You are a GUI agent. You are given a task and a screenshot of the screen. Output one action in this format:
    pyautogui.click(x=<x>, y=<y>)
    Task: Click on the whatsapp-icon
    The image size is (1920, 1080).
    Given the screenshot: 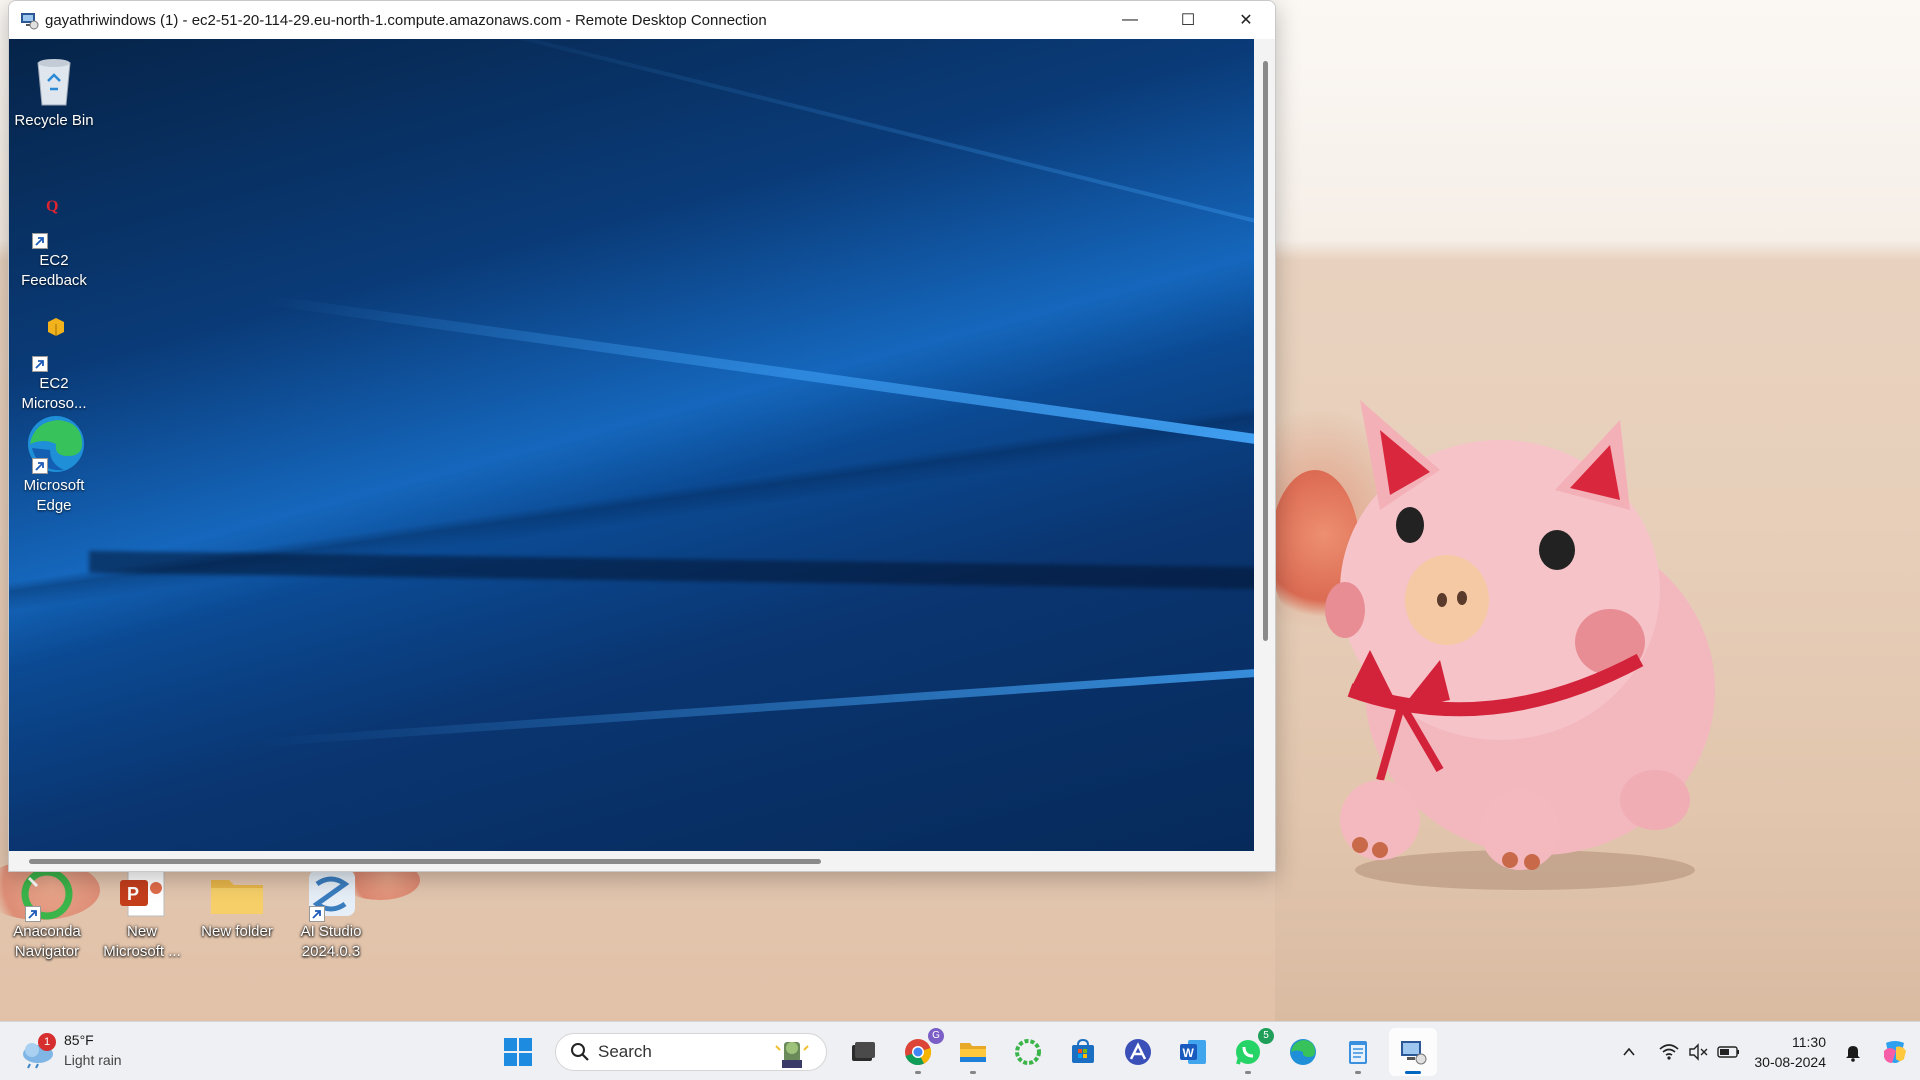 What is the action you would take?
    pyautogui.click(x=1248, y=1052)
    